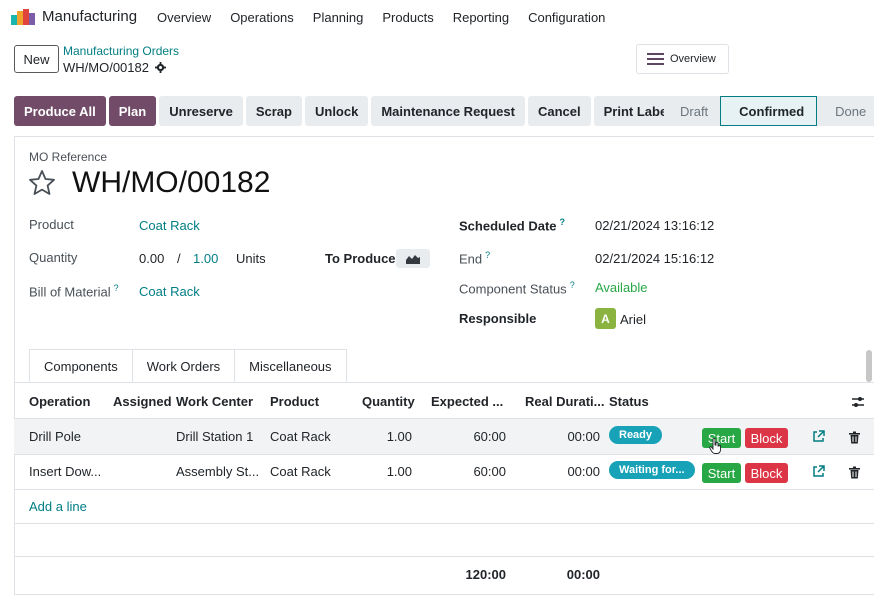 Image resolution: width=874 pixels, height=595 pixels. Describe the element at coordinates (142, 401) in the screenshot. I see `col-assigned: Assigned` at that location.